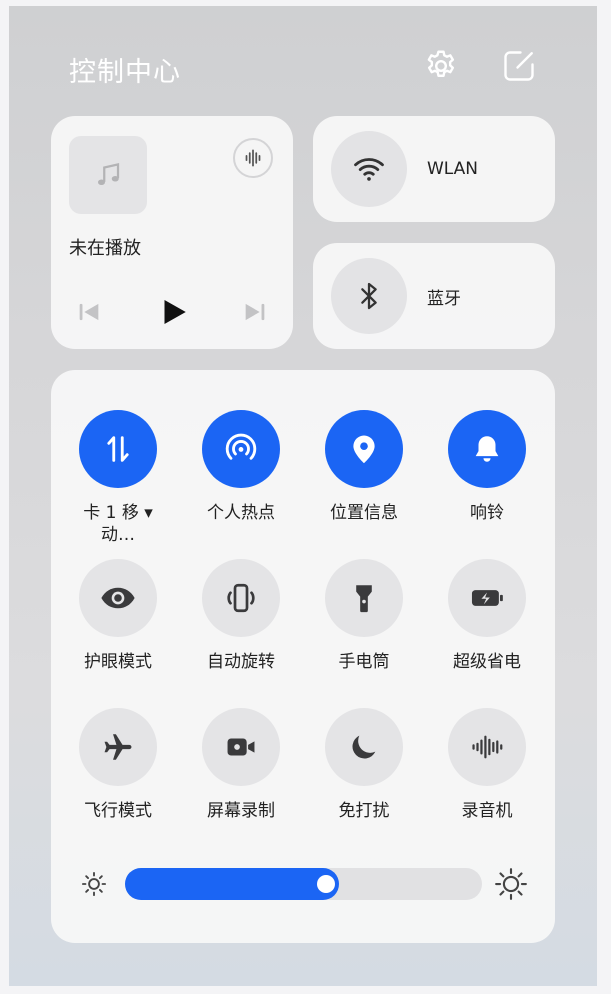 The height and width of the screenshot is (994, 611). I want to click on toggle-auto-rotate: 自动旋转, so click(241, 616).